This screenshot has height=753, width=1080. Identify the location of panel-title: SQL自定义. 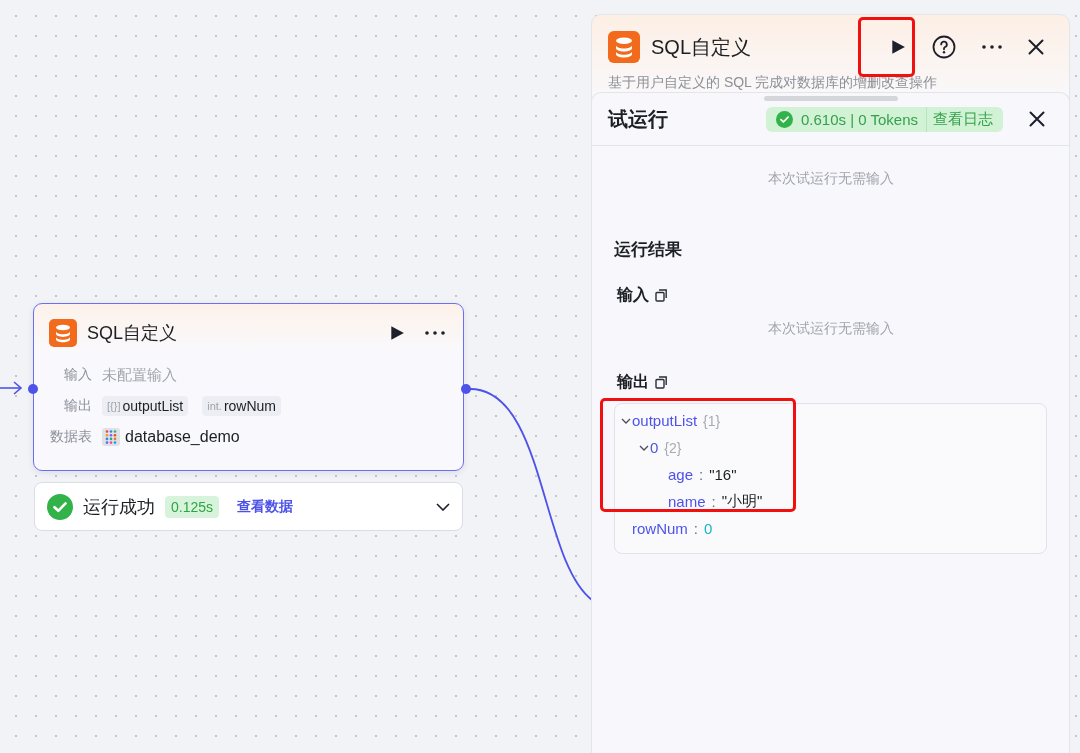
(702, 47).